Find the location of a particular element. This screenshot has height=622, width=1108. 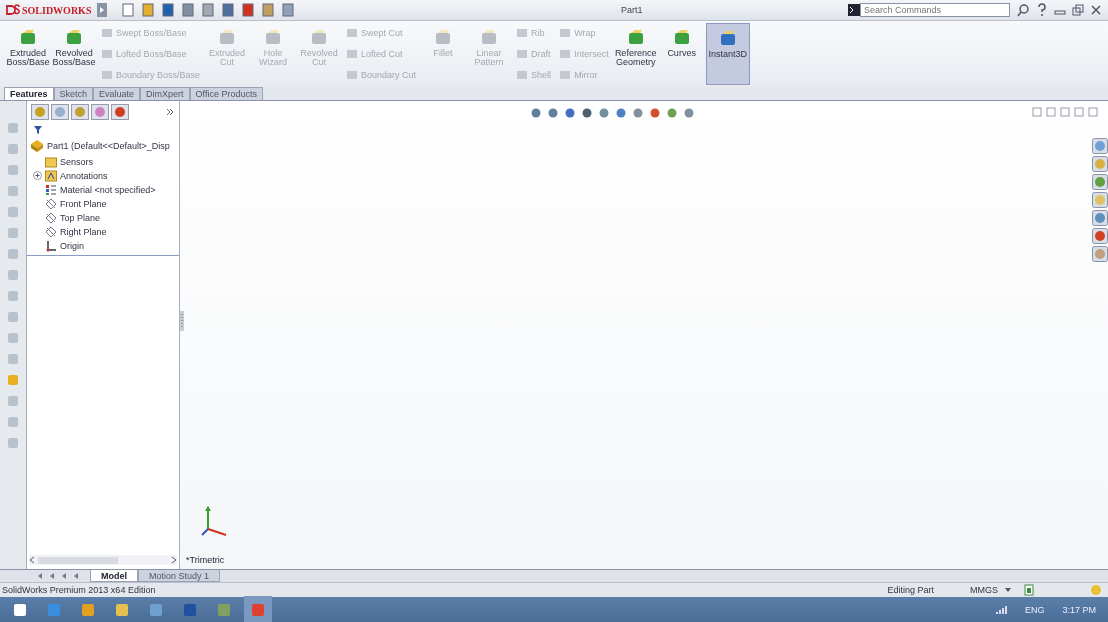

tree-item: Top Plane is located at coordinates (80, 217).